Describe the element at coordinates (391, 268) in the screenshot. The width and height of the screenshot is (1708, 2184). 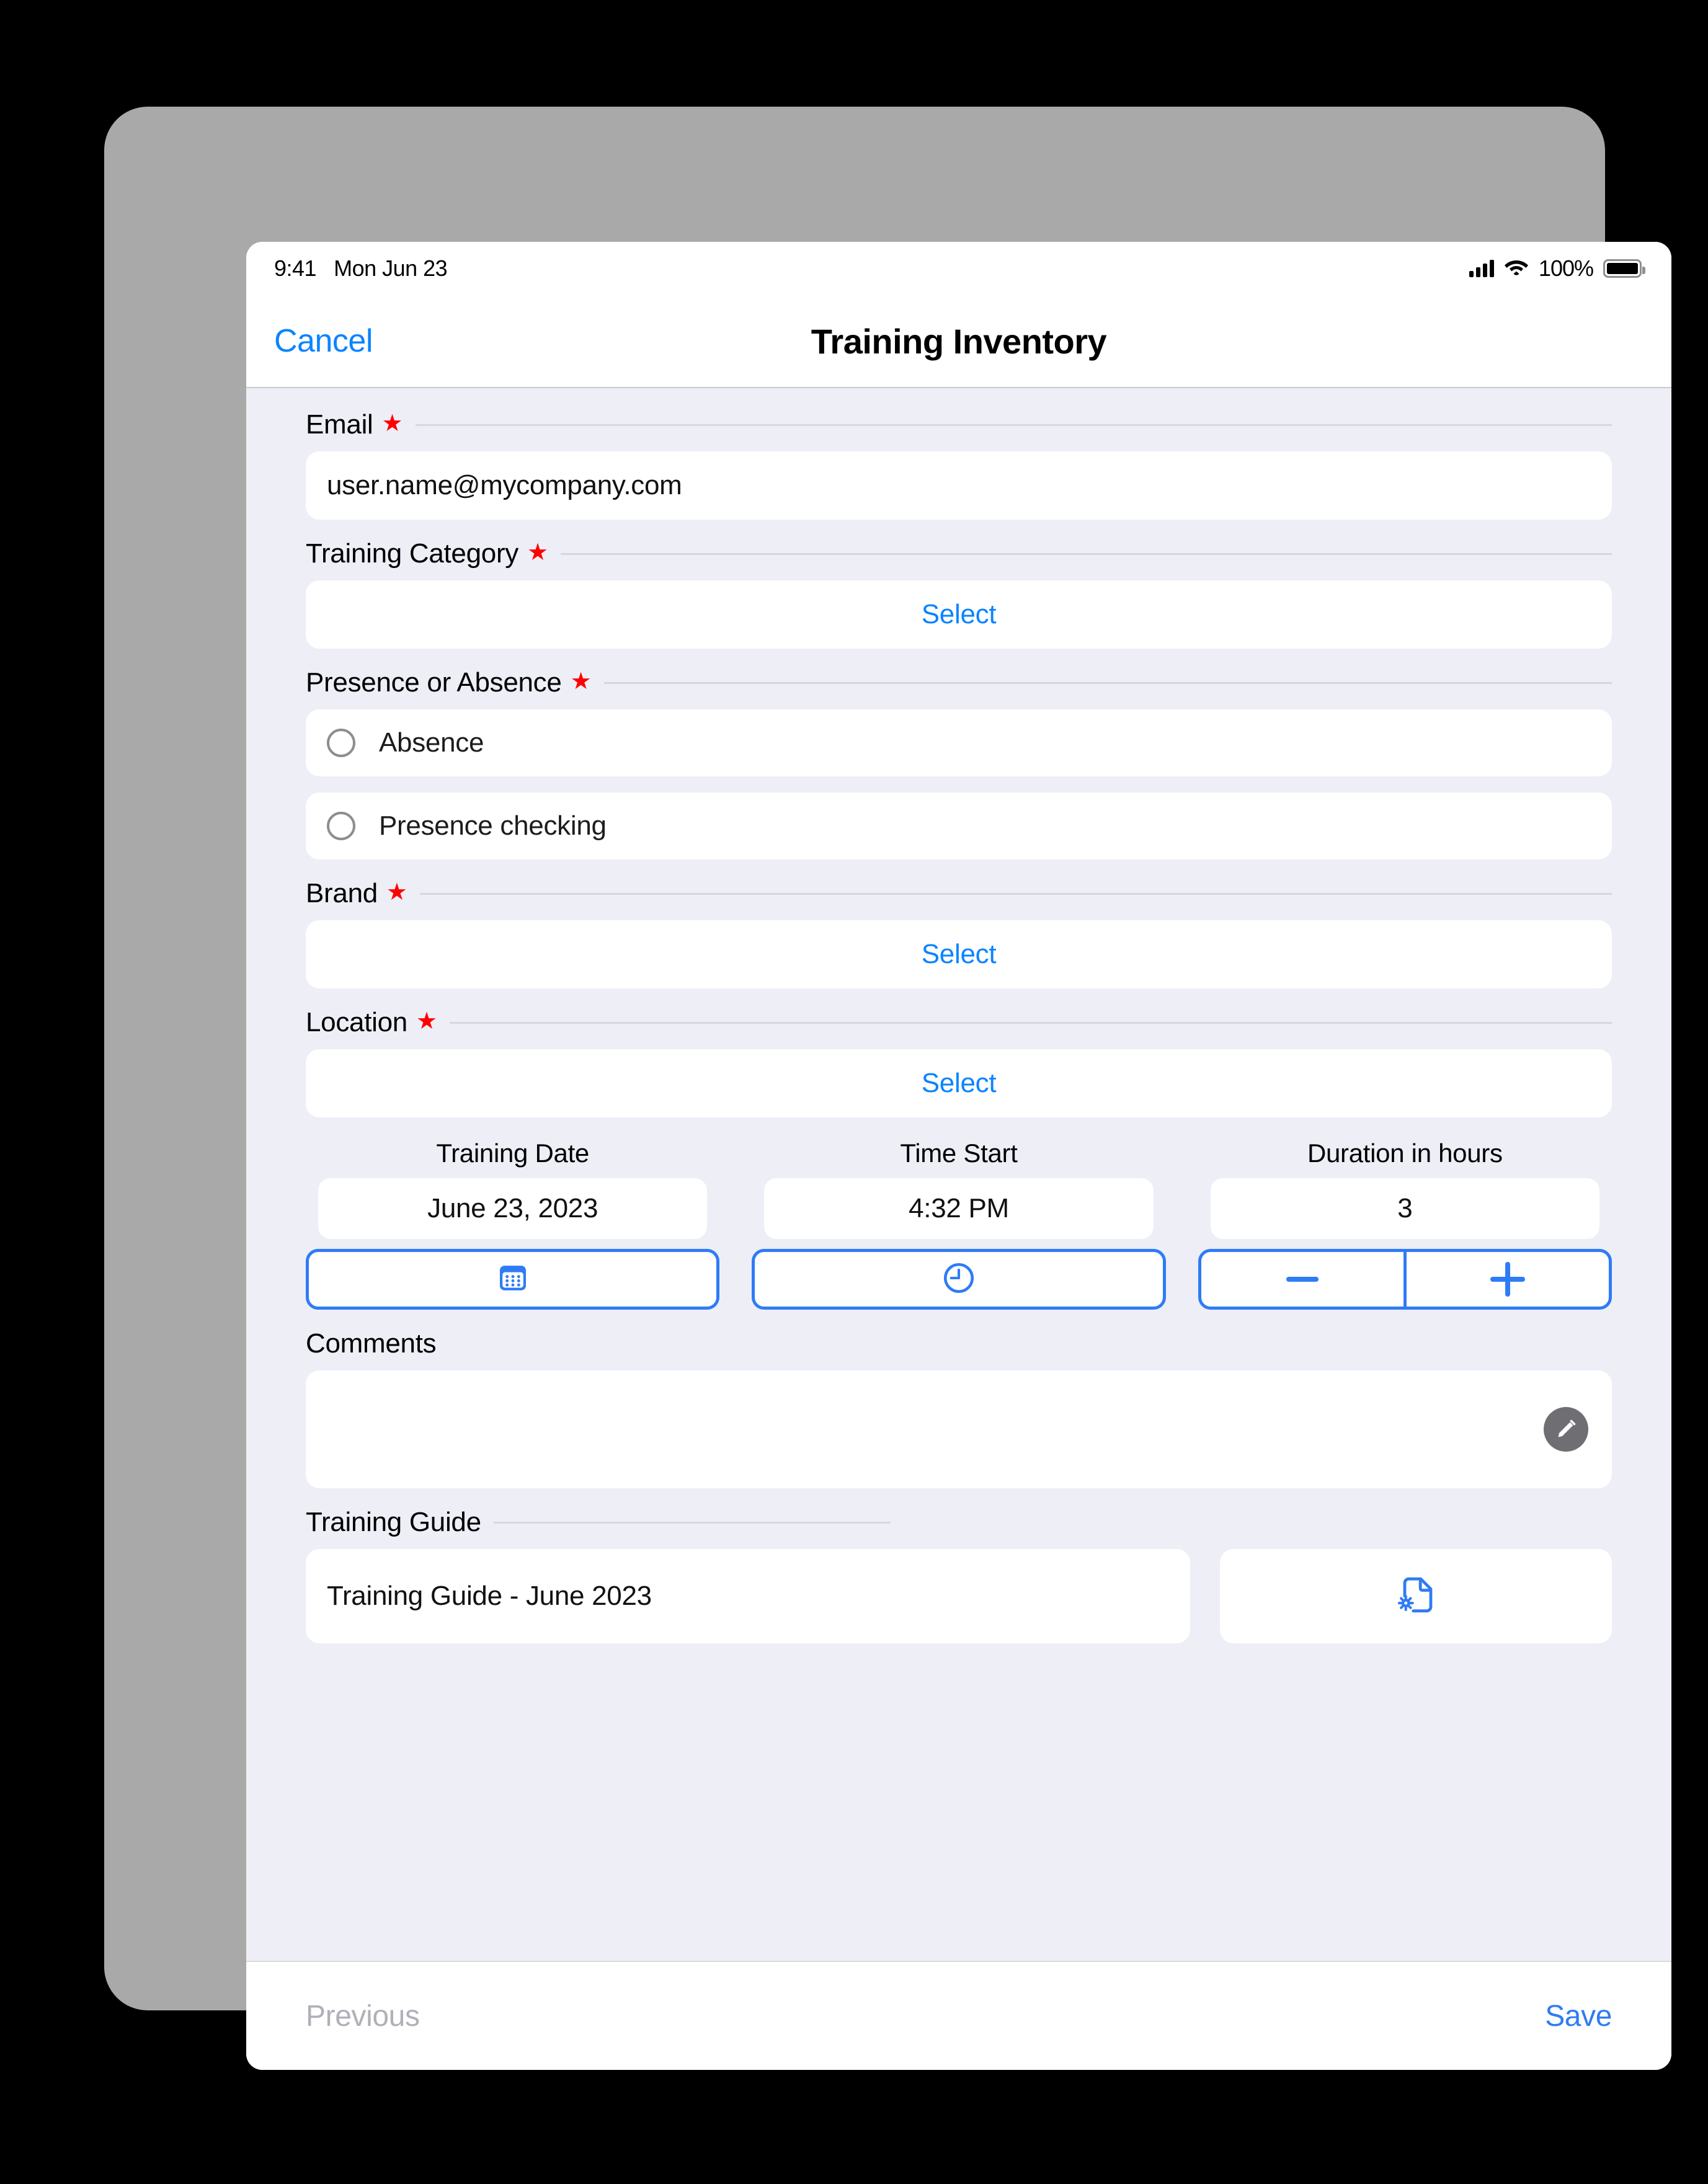
I see `status-date: Mon Jun 23` at that location.